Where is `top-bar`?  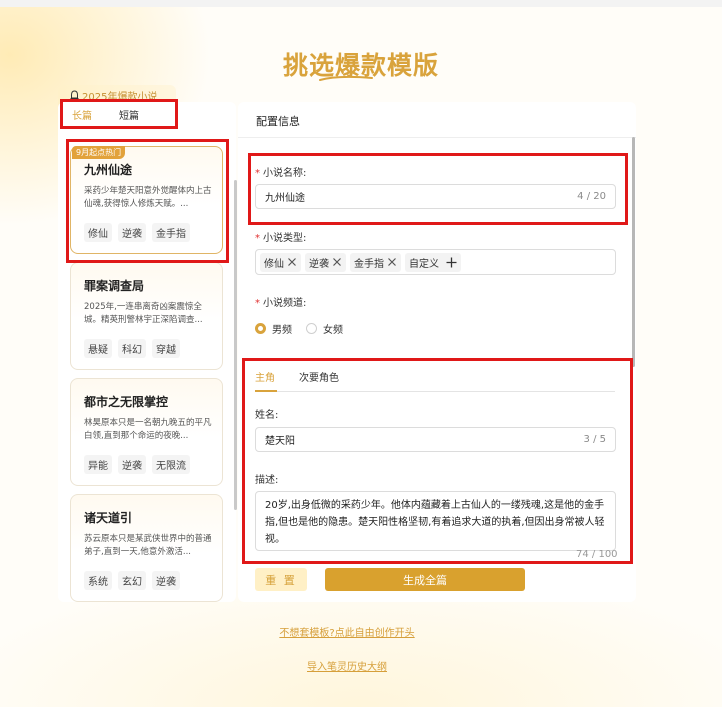
top-bar is located at coordinates (361, 3).